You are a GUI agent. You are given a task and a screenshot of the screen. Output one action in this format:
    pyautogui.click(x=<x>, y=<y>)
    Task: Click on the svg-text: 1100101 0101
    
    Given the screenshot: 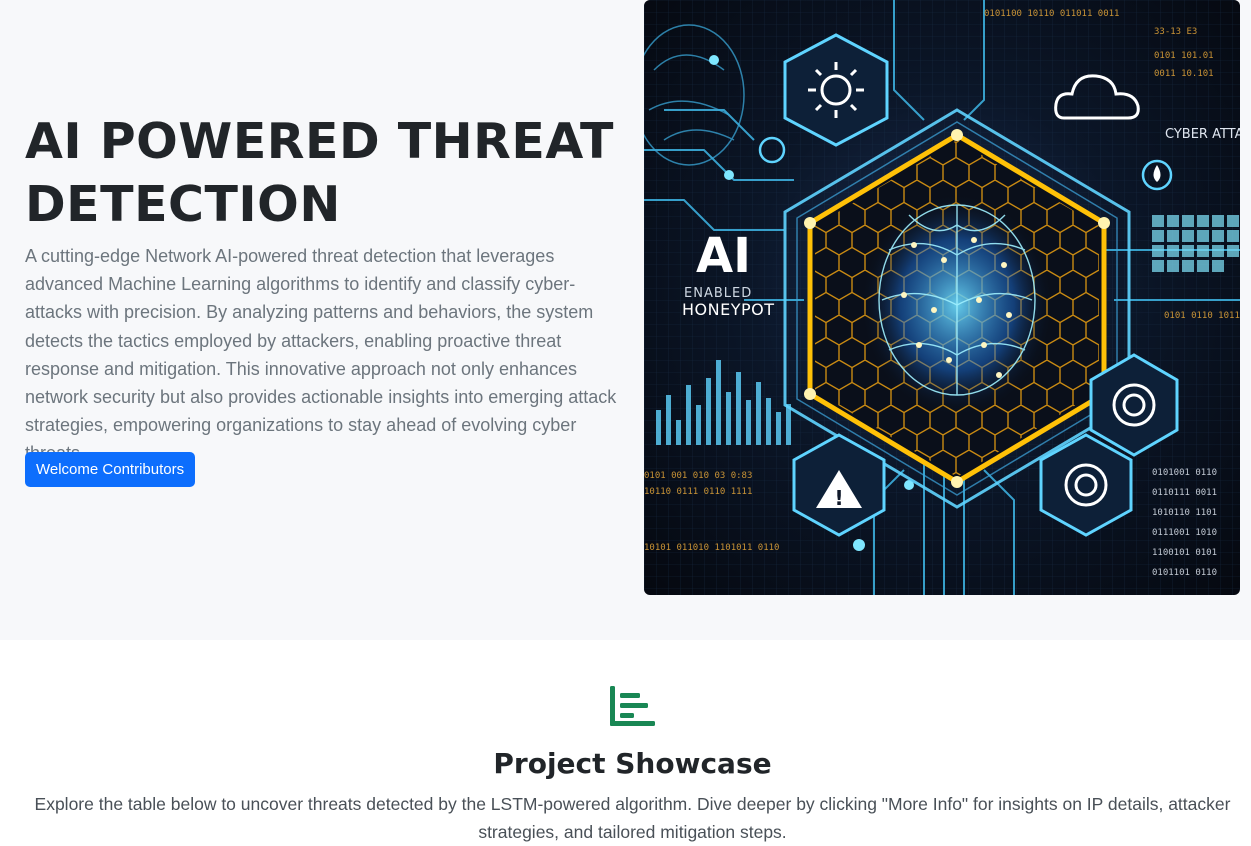 What is the action you would take?
    pyautogui.click(x=1184, y=553)
    